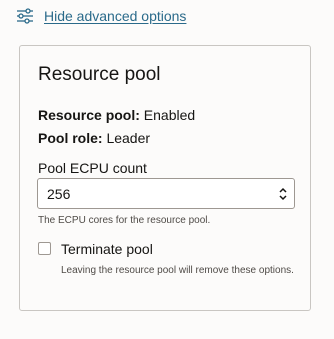  Describe the element at coordinates (107, 249) in the screenshot. I see `terminate-pool-label: Terminate pool` at that location.